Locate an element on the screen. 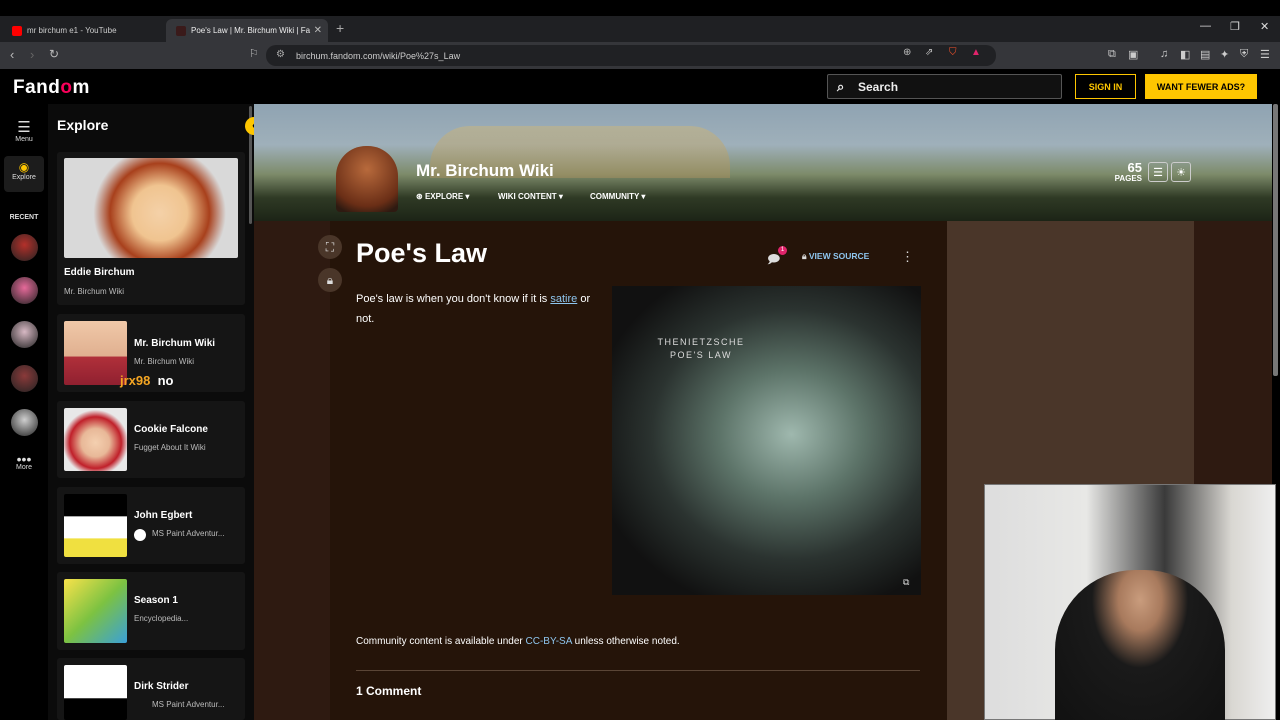 This screenshot has height=720, width=1280. protection-button: 🔒︎ is located at coordinates (330, 280).